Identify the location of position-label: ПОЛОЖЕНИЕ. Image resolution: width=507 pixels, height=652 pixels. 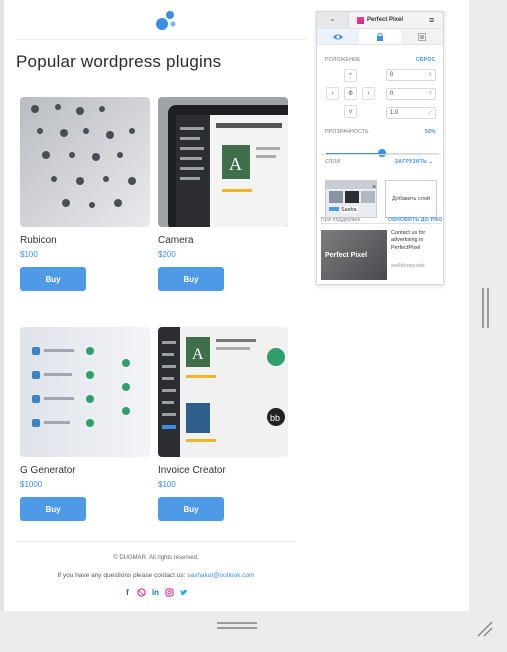
(343, 60).